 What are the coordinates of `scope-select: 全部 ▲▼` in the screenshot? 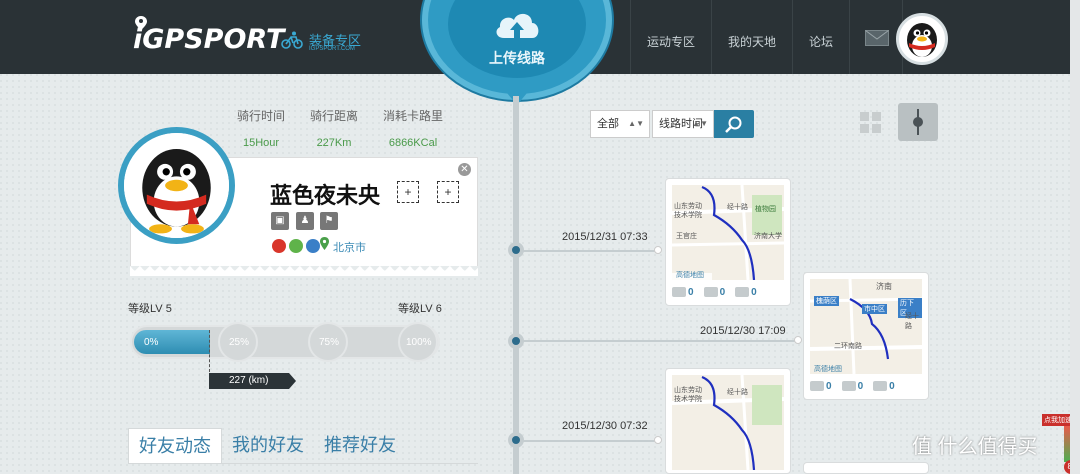 It's located at (620, 124).